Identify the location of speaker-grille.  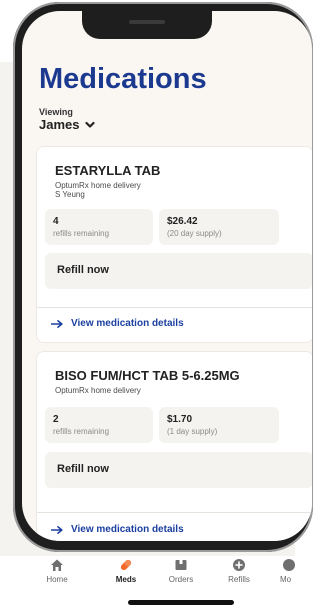
(147, 22).